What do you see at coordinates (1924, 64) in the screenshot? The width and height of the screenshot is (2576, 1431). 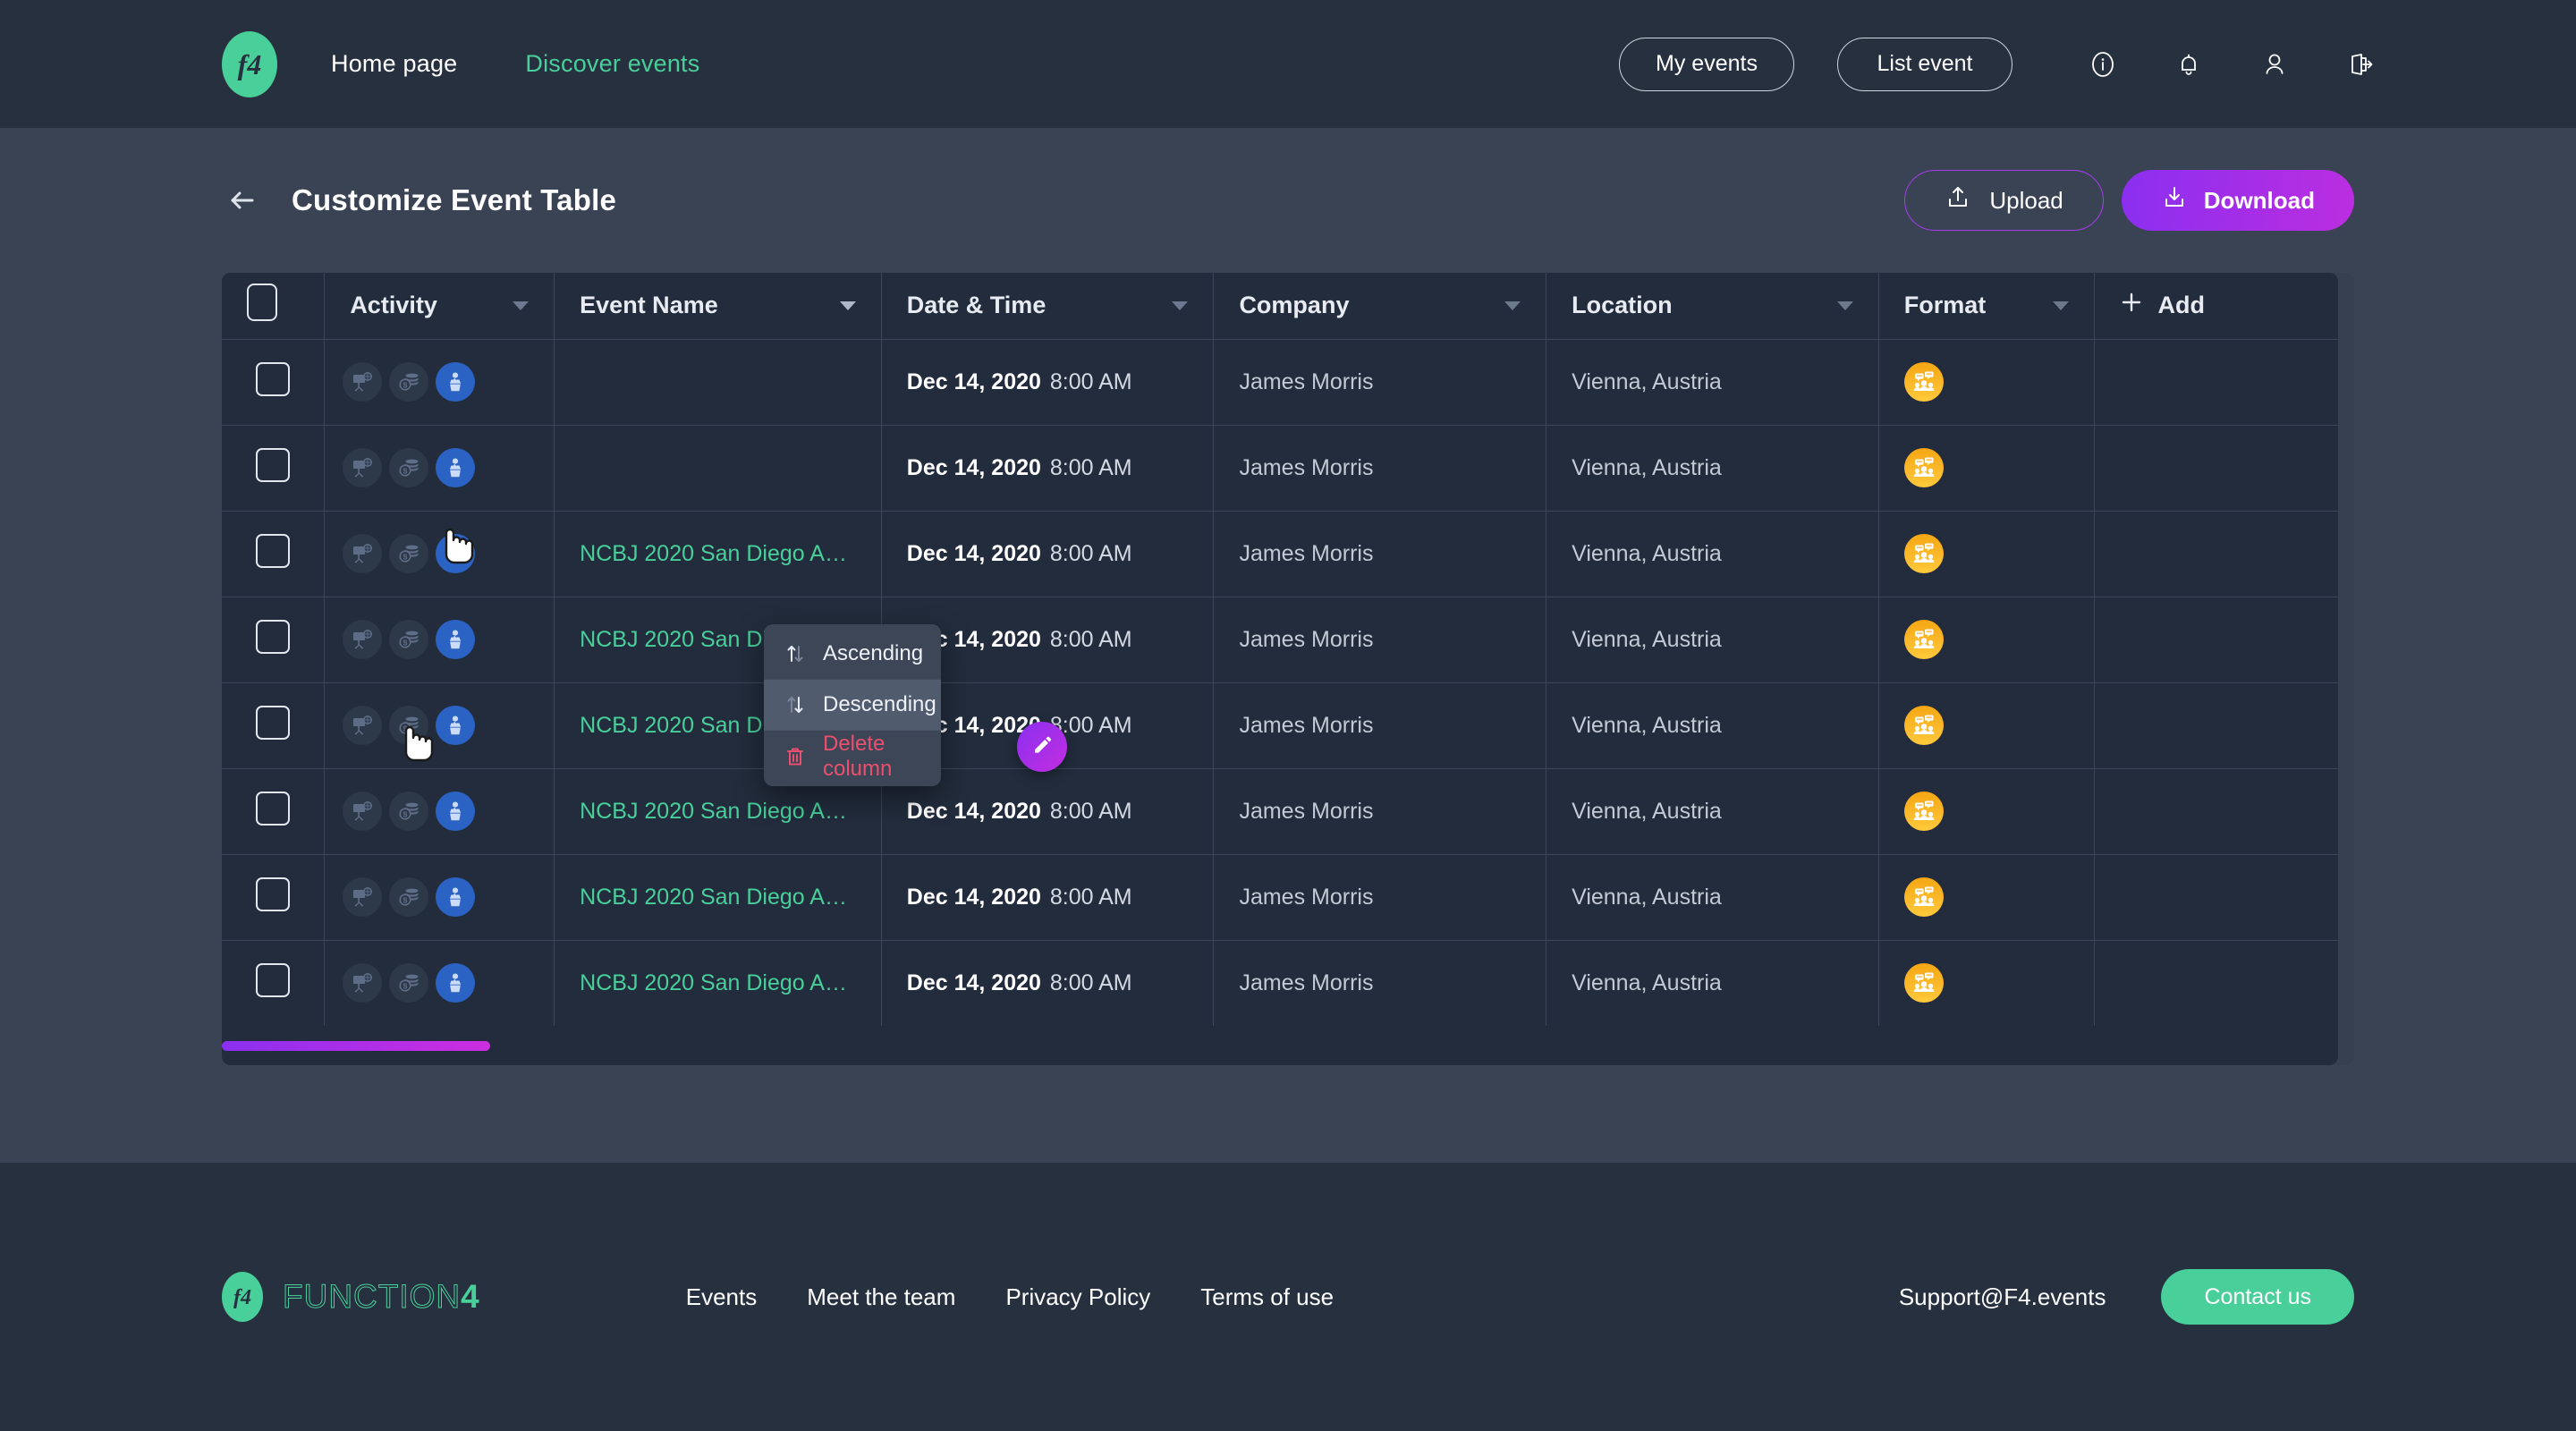 I see `list-event-button: List event` at bounding box center [1924, 64].